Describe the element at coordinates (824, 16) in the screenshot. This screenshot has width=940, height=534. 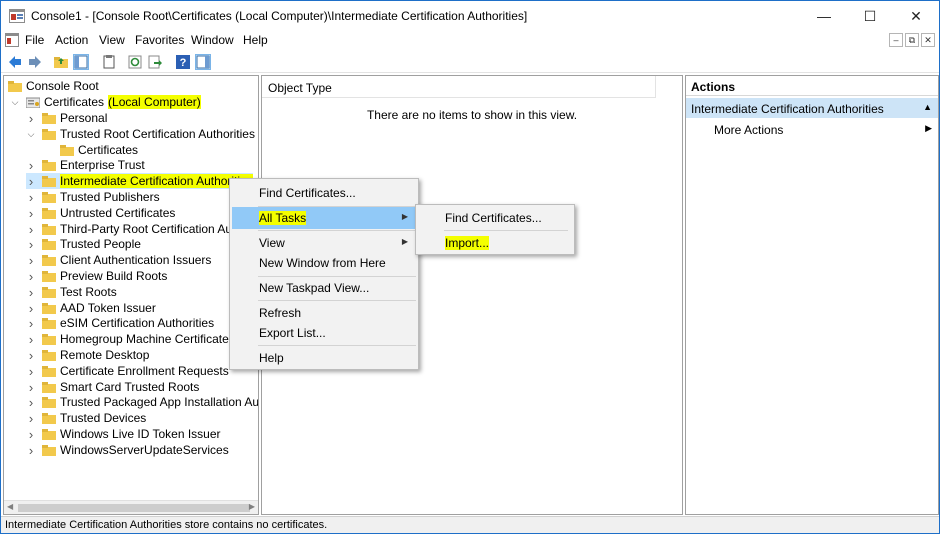
I see `minimize-button: —` at that location.